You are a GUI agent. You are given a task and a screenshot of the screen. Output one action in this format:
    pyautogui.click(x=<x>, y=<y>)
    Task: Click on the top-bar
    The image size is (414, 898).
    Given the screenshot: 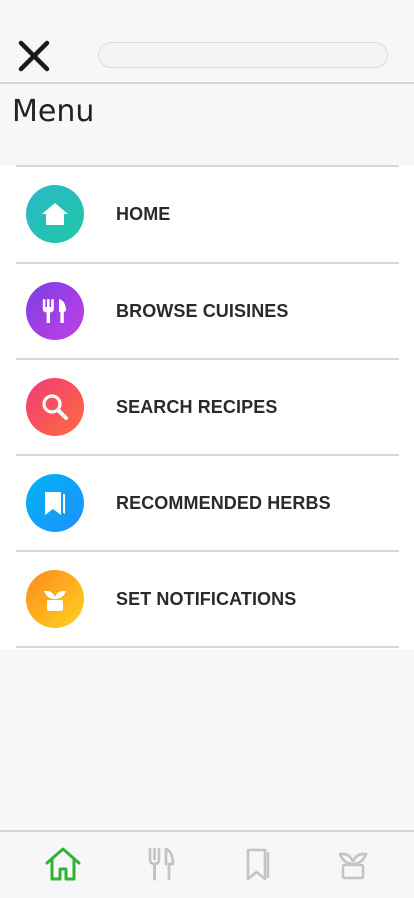 What is the action you would take?
    pyautogui.click(x=207, y=42)
    